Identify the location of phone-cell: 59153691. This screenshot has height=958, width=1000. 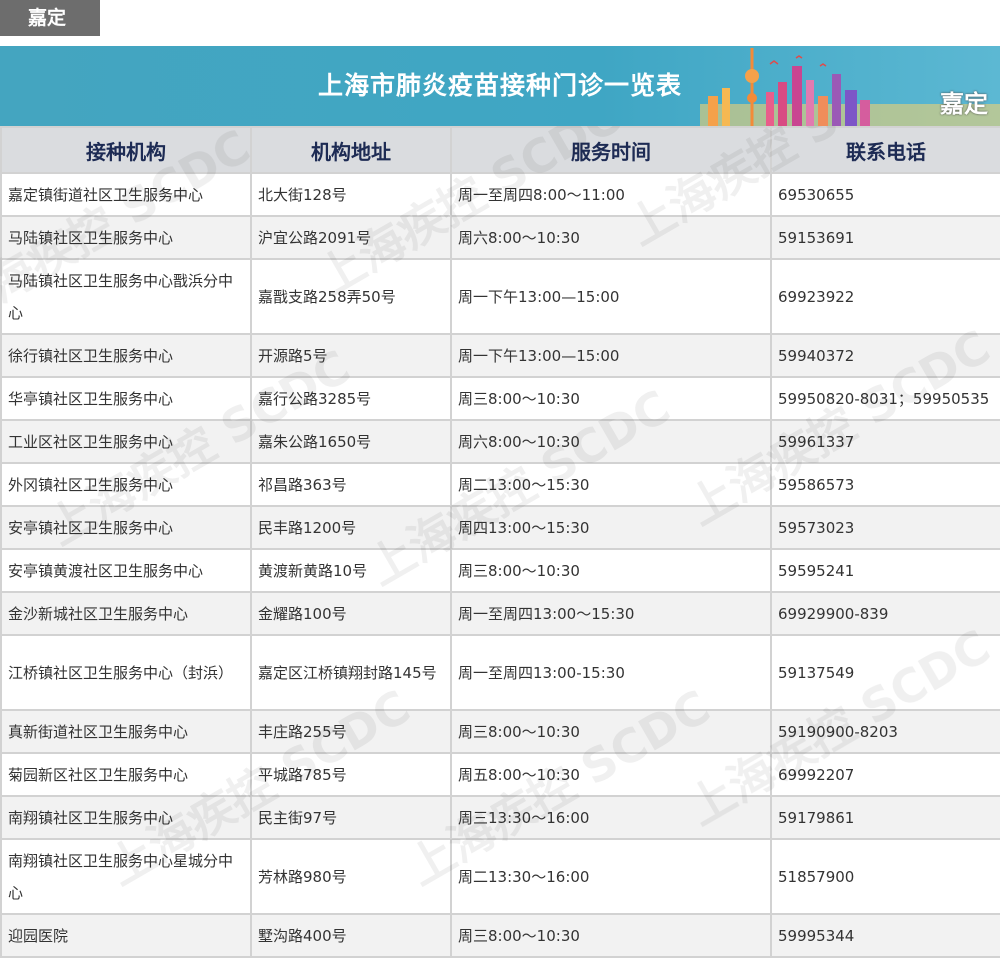
(885, 237).